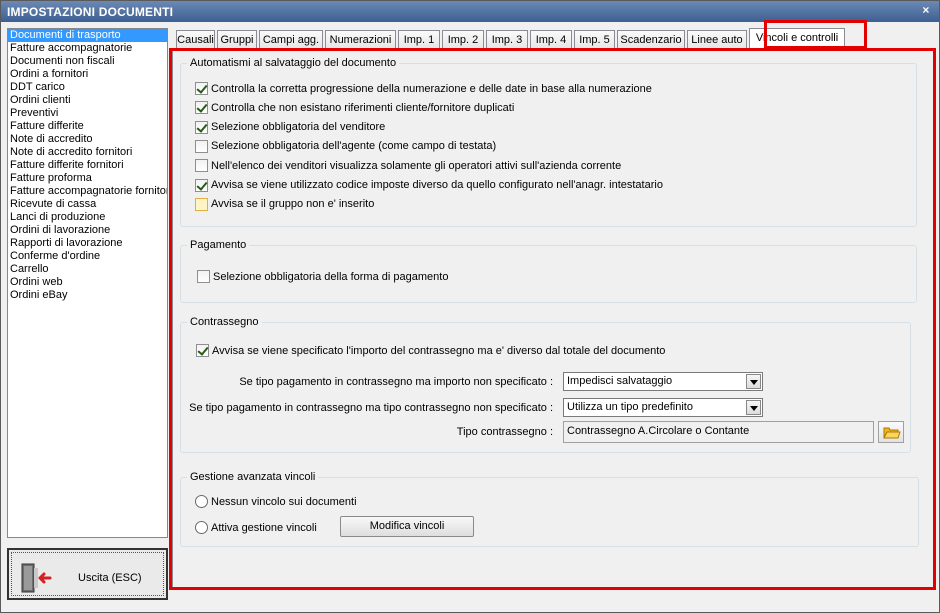  I want to click on document-type-item: Rapporti di lavorazione, so click(87, 243).